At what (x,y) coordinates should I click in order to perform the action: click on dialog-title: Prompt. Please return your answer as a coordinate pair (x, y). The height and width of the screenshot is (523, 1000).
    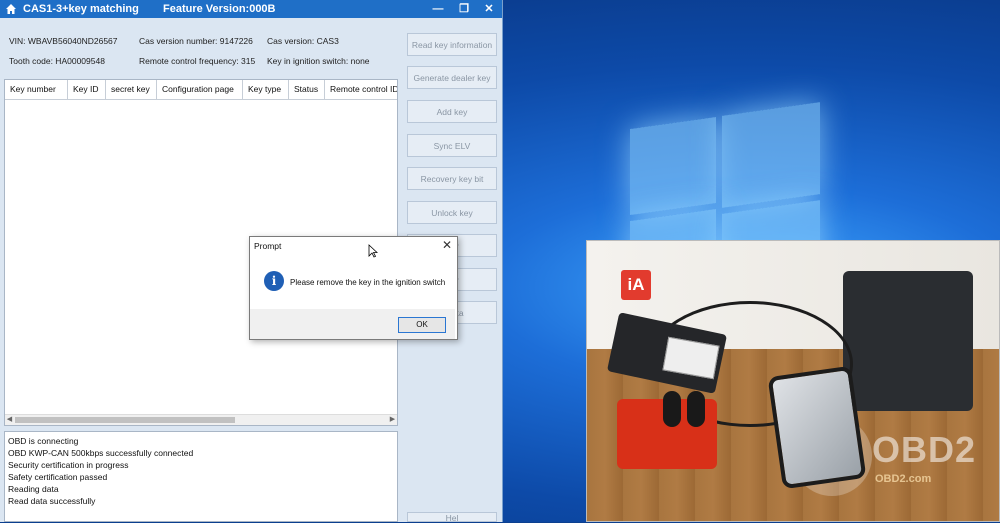
    Looking at the image, I should click on (268, 246).